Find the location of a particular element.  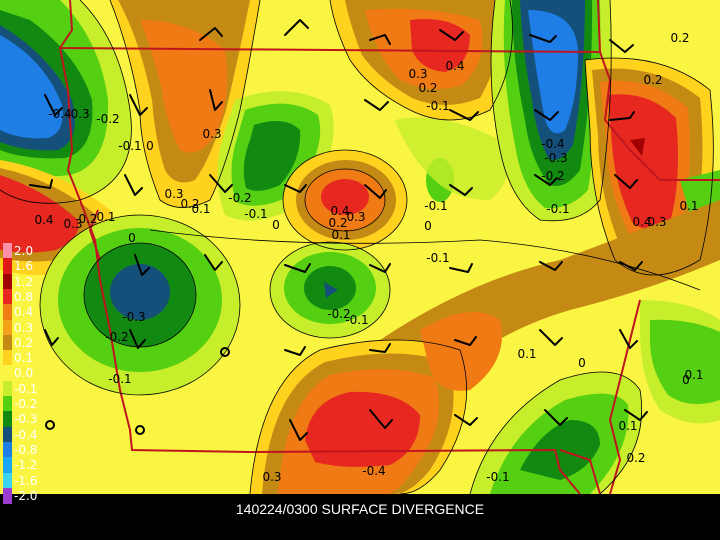

legend-entry: 2.0 is located at coordinates (24, 251).